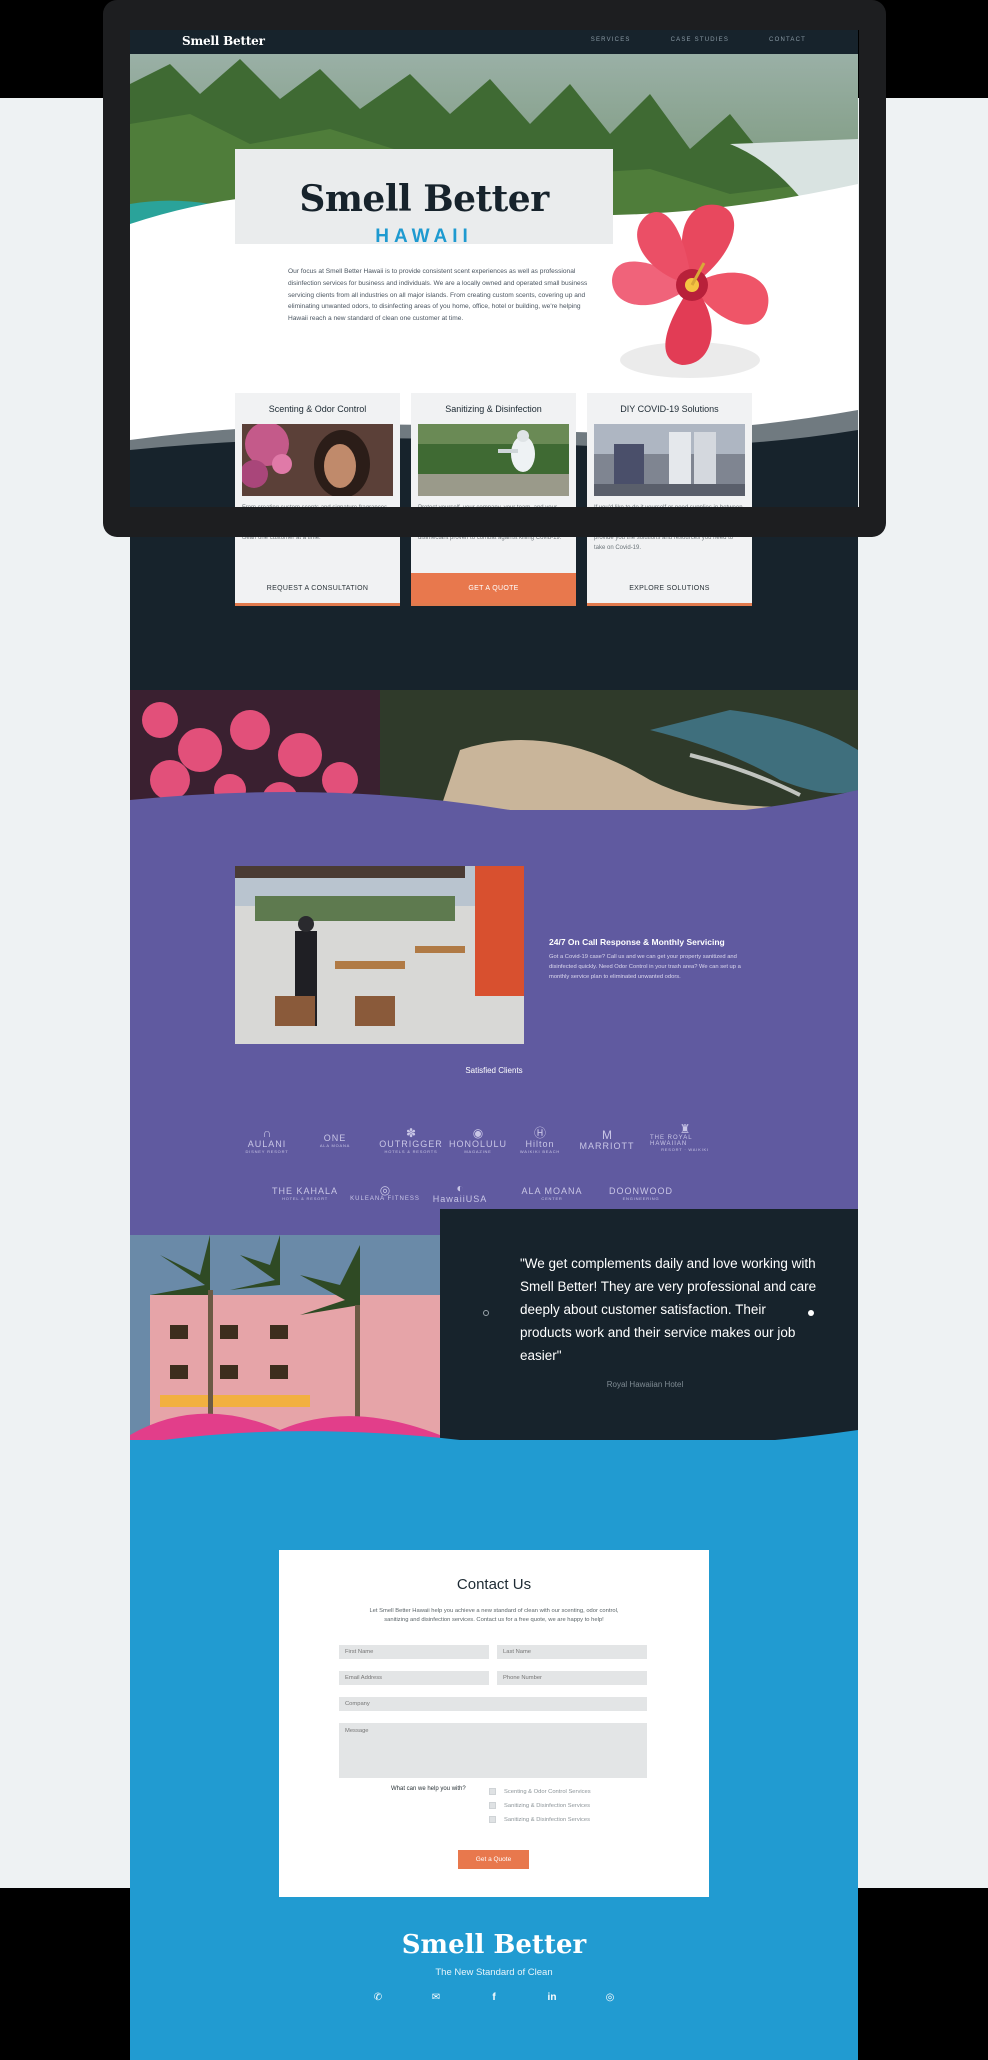  Describe the element at coordinates (493, 1704) in the screenshot. I see `company-field` at that location.